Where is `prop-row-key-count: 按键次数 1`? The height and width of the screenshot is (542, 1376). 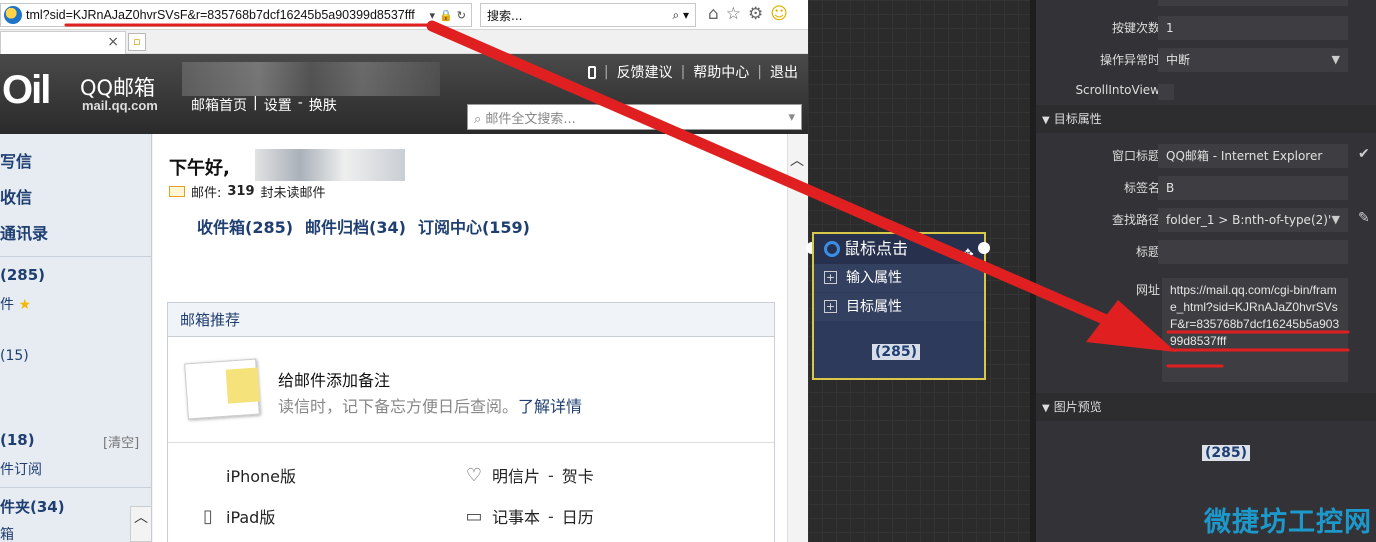
prop-row-key-count: 按键次数 1 is located at coordinates (1206, 28).